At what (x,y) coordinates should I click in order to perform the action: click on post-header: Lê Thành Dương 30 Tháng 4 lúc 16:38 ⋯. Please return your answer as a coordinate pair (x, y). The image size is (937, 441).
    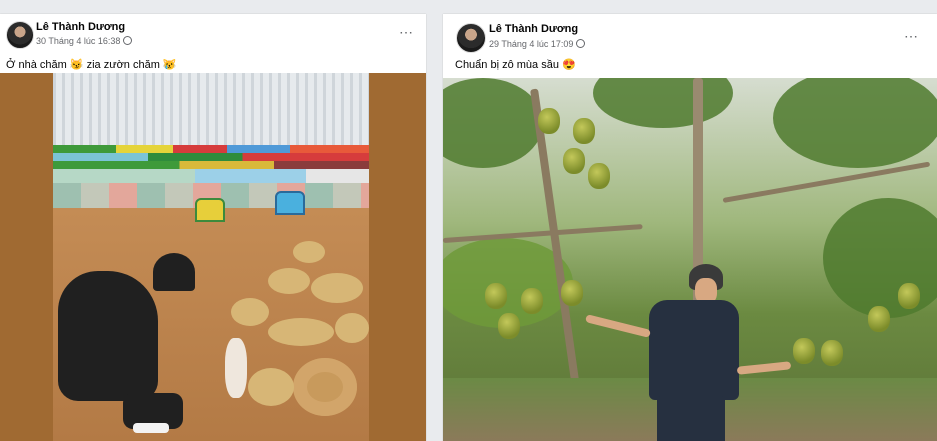
    Looking at the image, I should click on (213, 34).